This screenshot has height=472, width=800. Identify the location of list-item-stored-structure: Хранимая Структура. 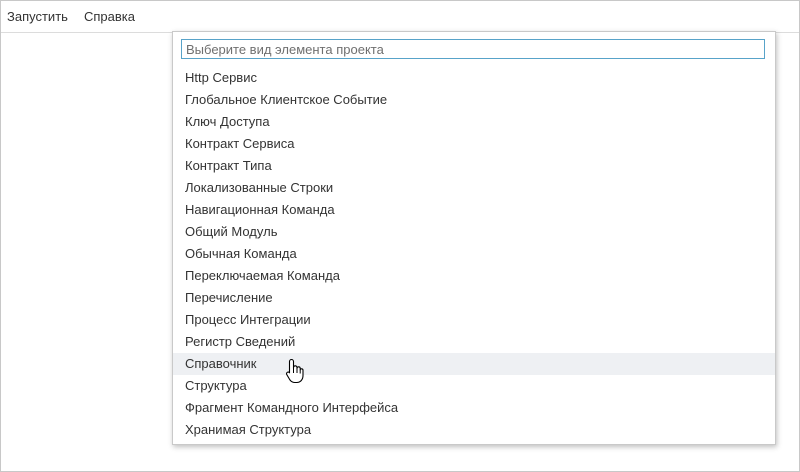
(474, 430).